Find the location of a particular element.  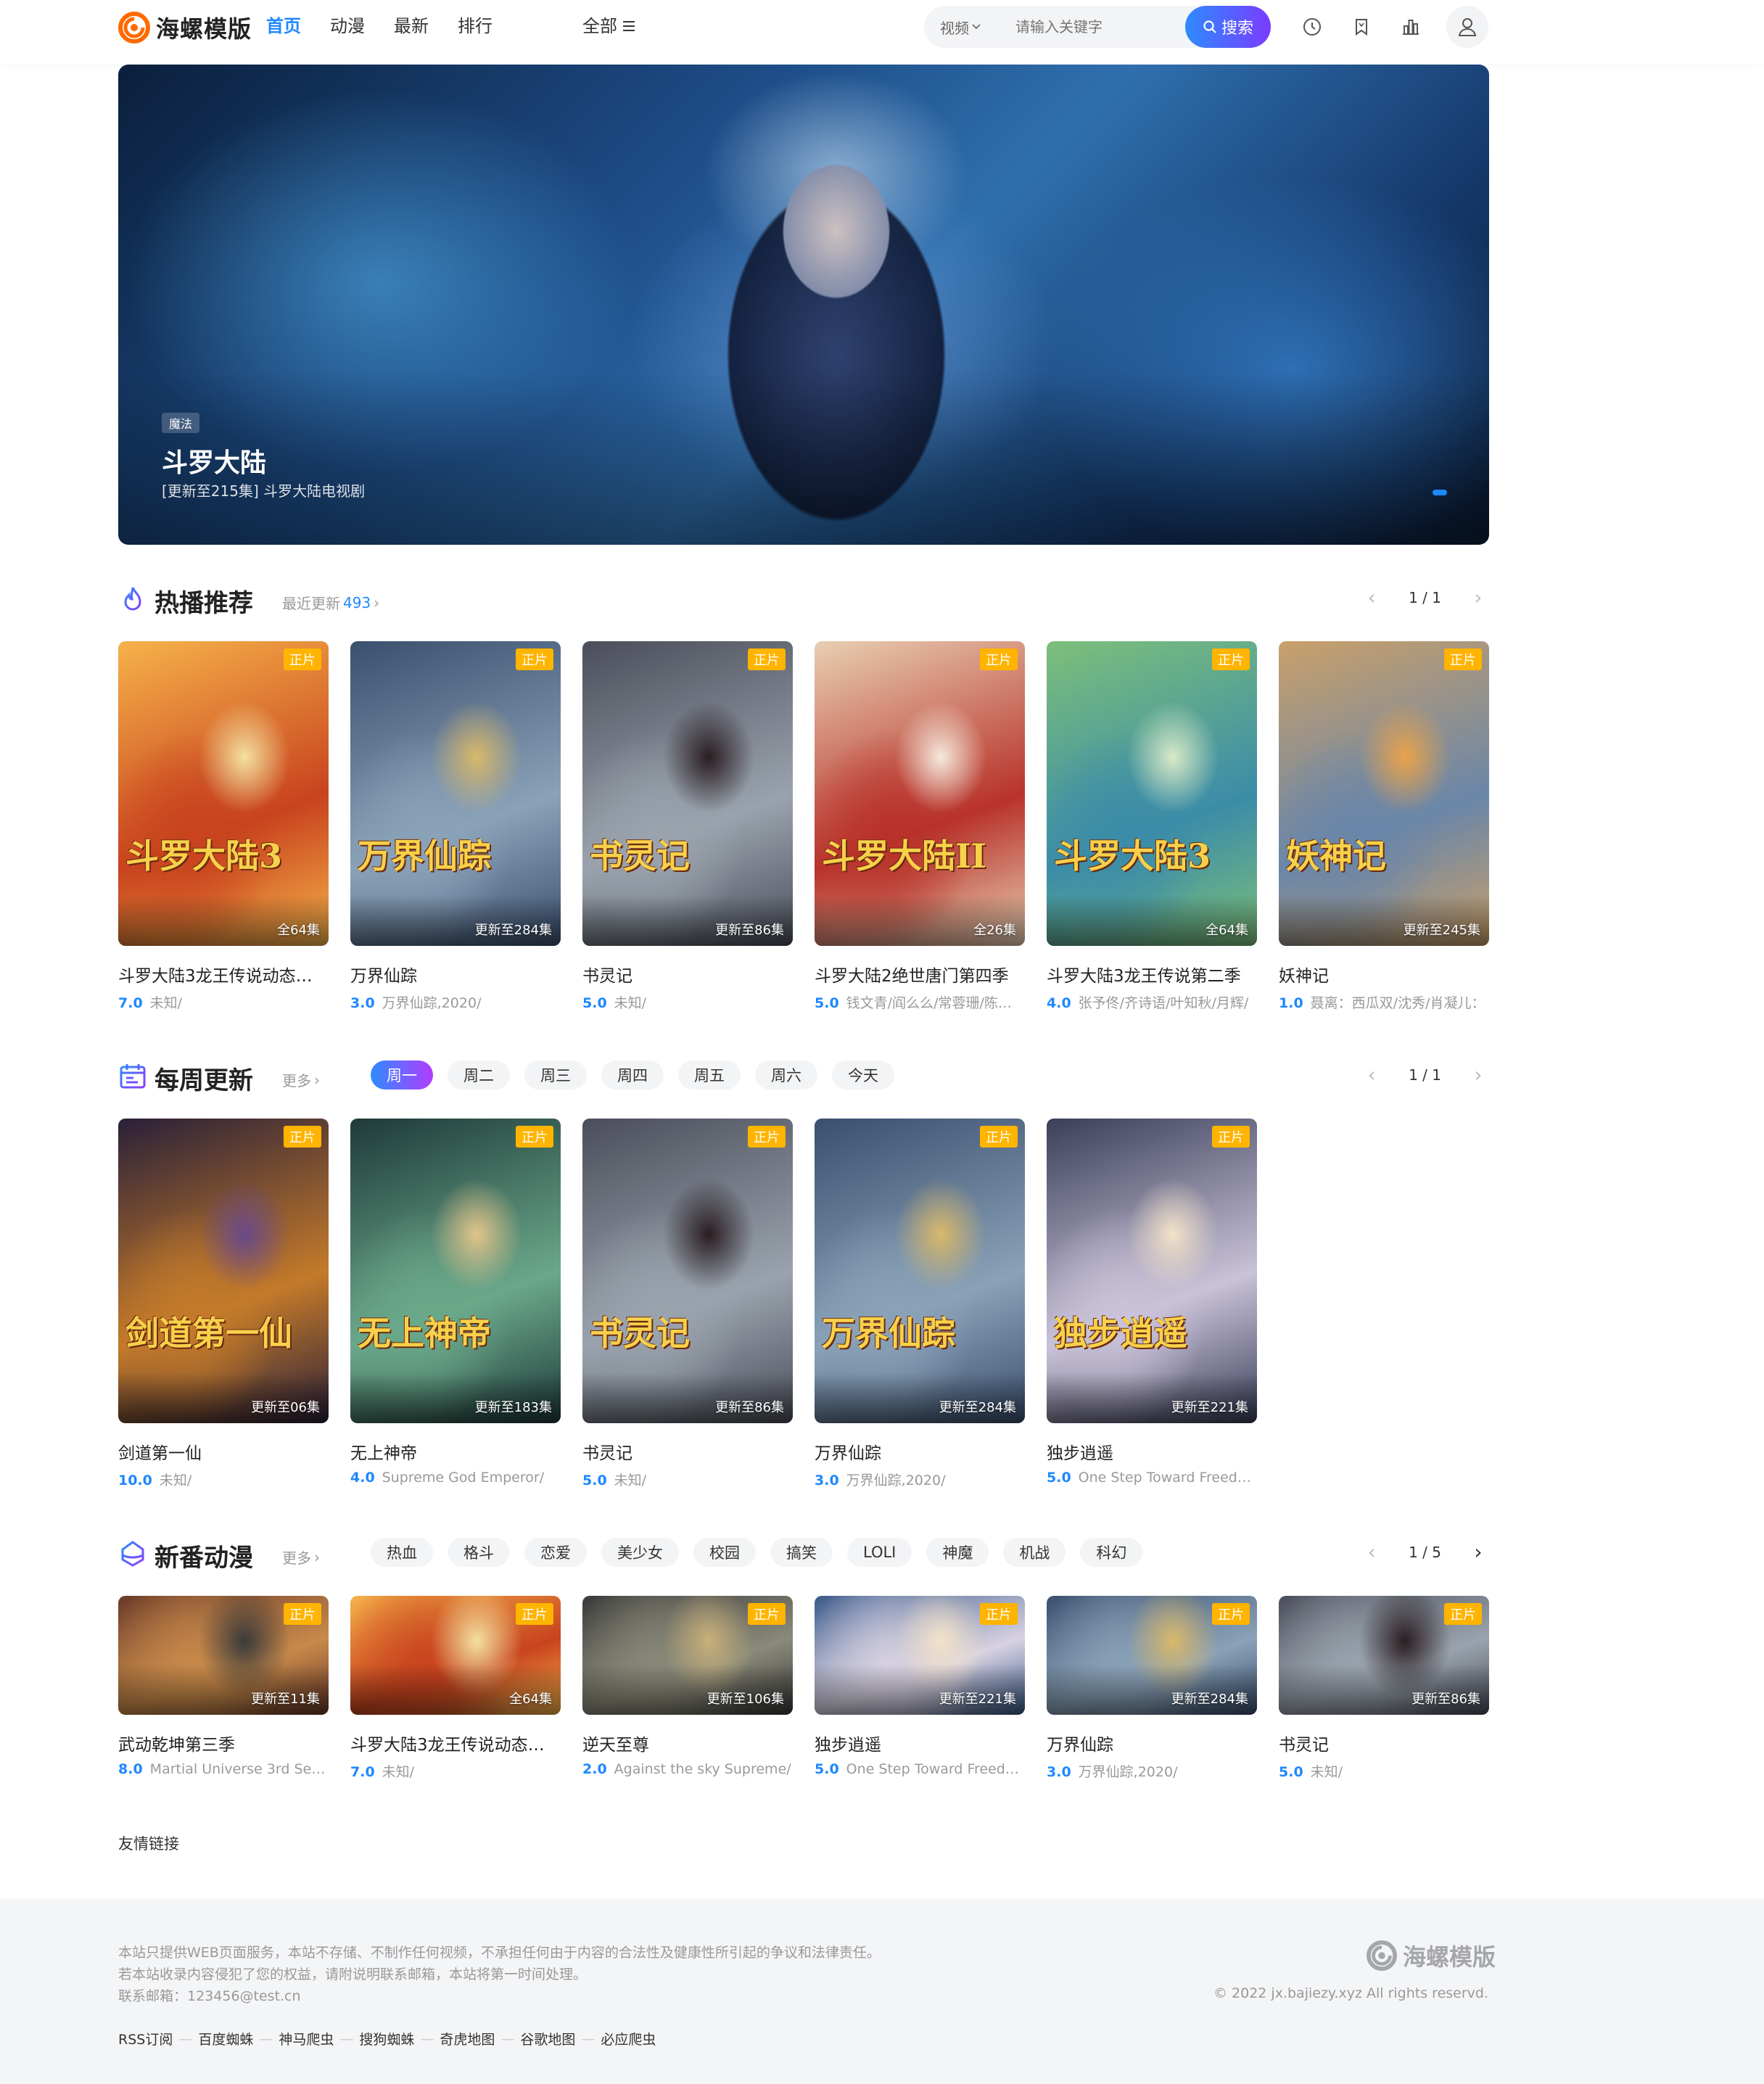

footer-link: 搜狗蜘蛛 is located at coordinates (386, 2039).